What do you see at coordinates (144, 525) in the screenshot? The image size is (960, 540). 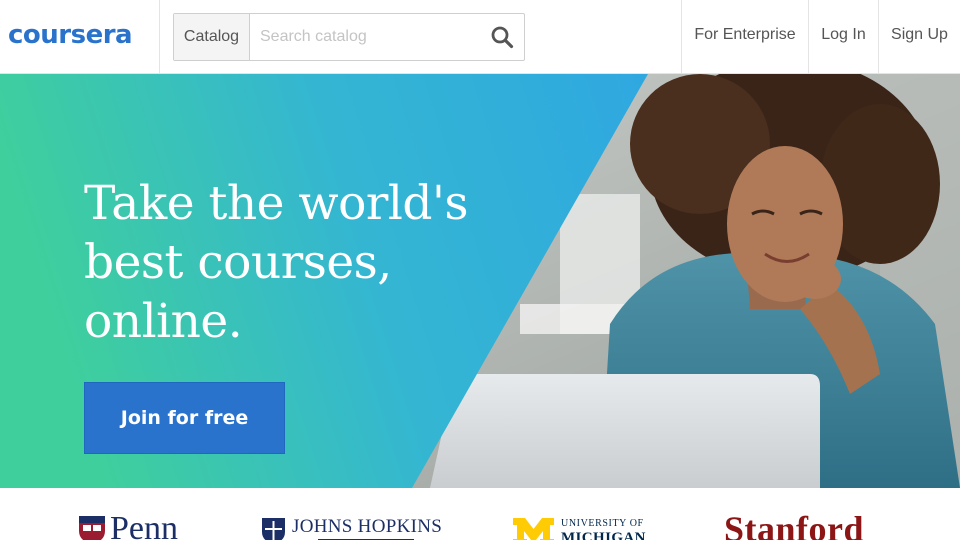 I see `partner-penn-name: Penn` at bounding box center [144, 525].